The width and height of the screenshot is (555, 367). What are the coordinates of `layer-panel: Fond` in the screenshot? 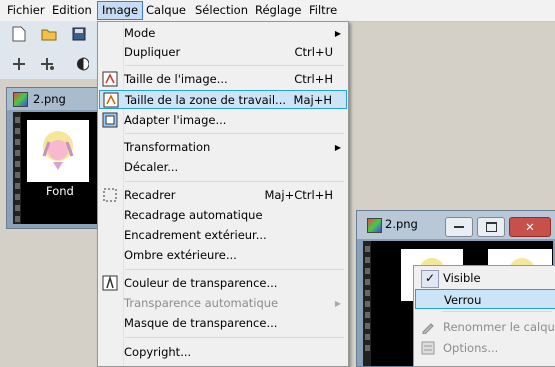 It's located at (57, 168).